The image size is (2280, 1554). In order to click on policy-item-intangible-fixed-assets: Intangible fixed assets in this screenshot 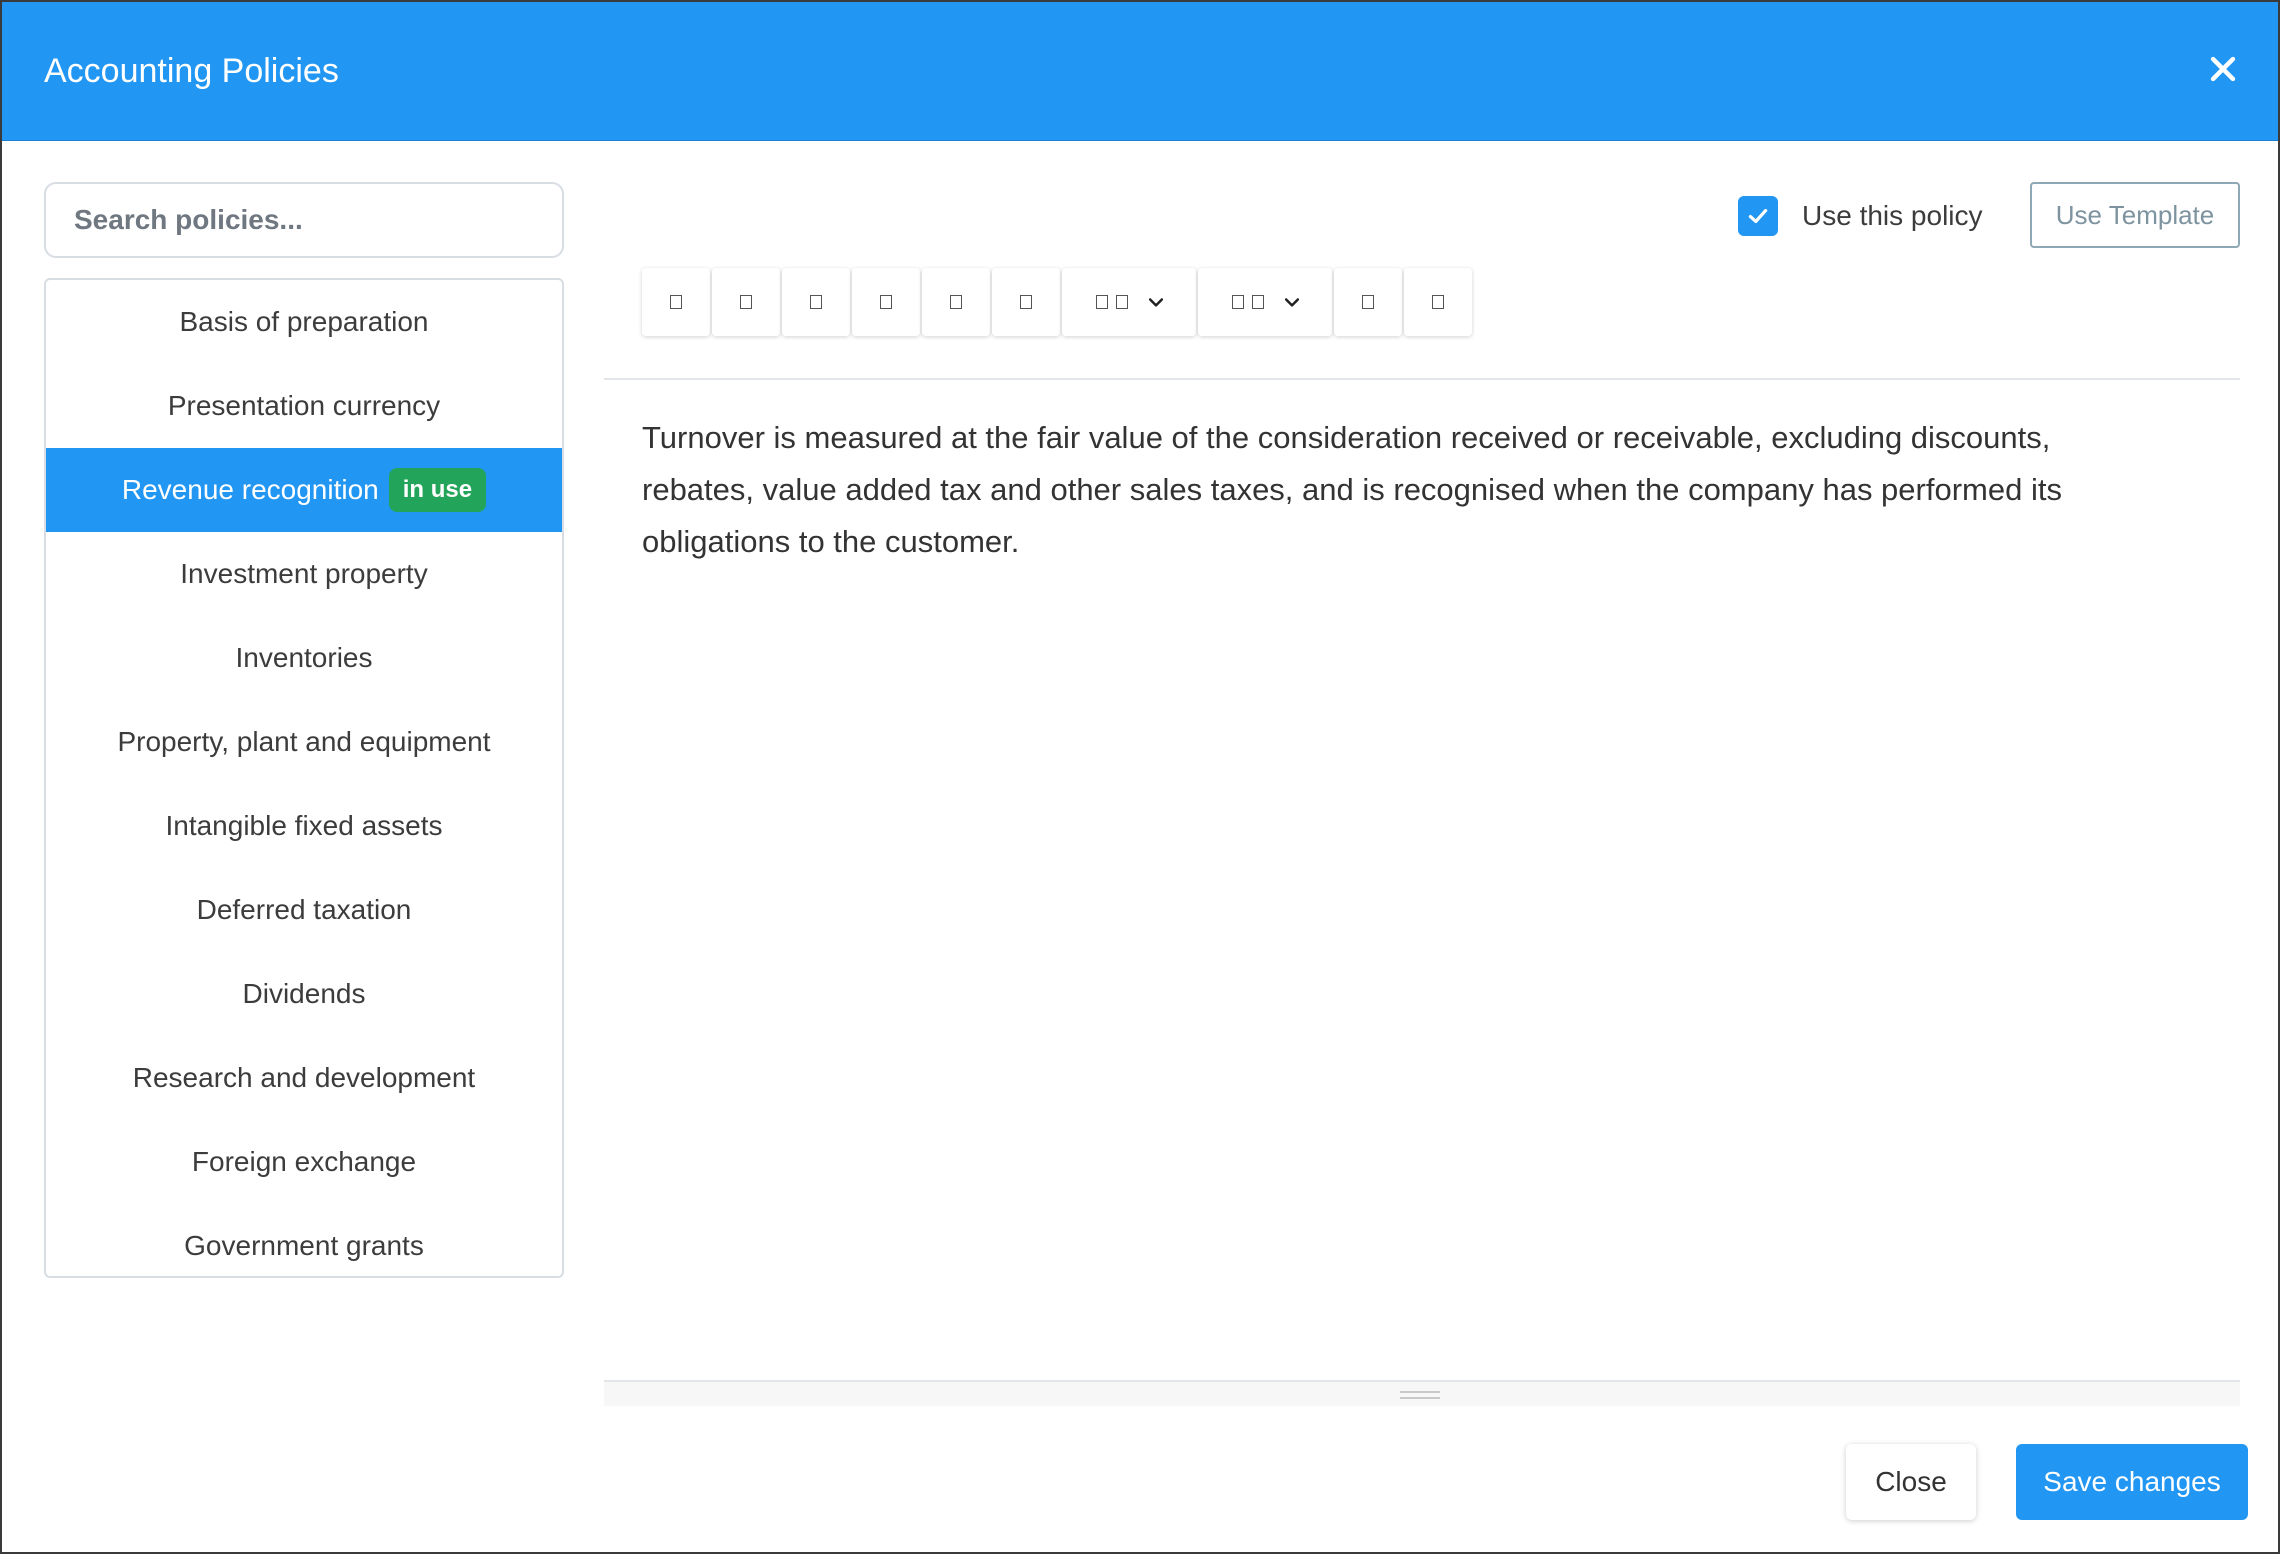, I will do `click(304, 826)`.